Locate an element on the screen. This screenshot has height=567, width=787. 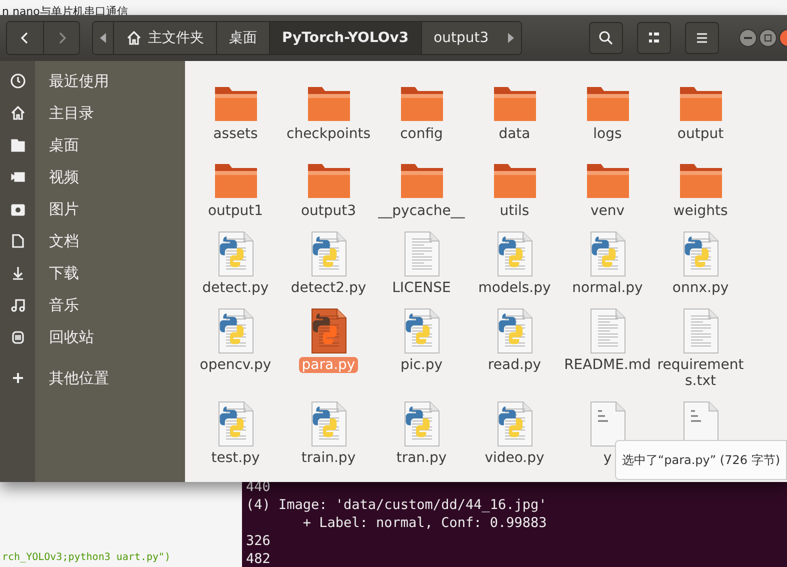
file-name: video.py is located at coordinates (515, 458).